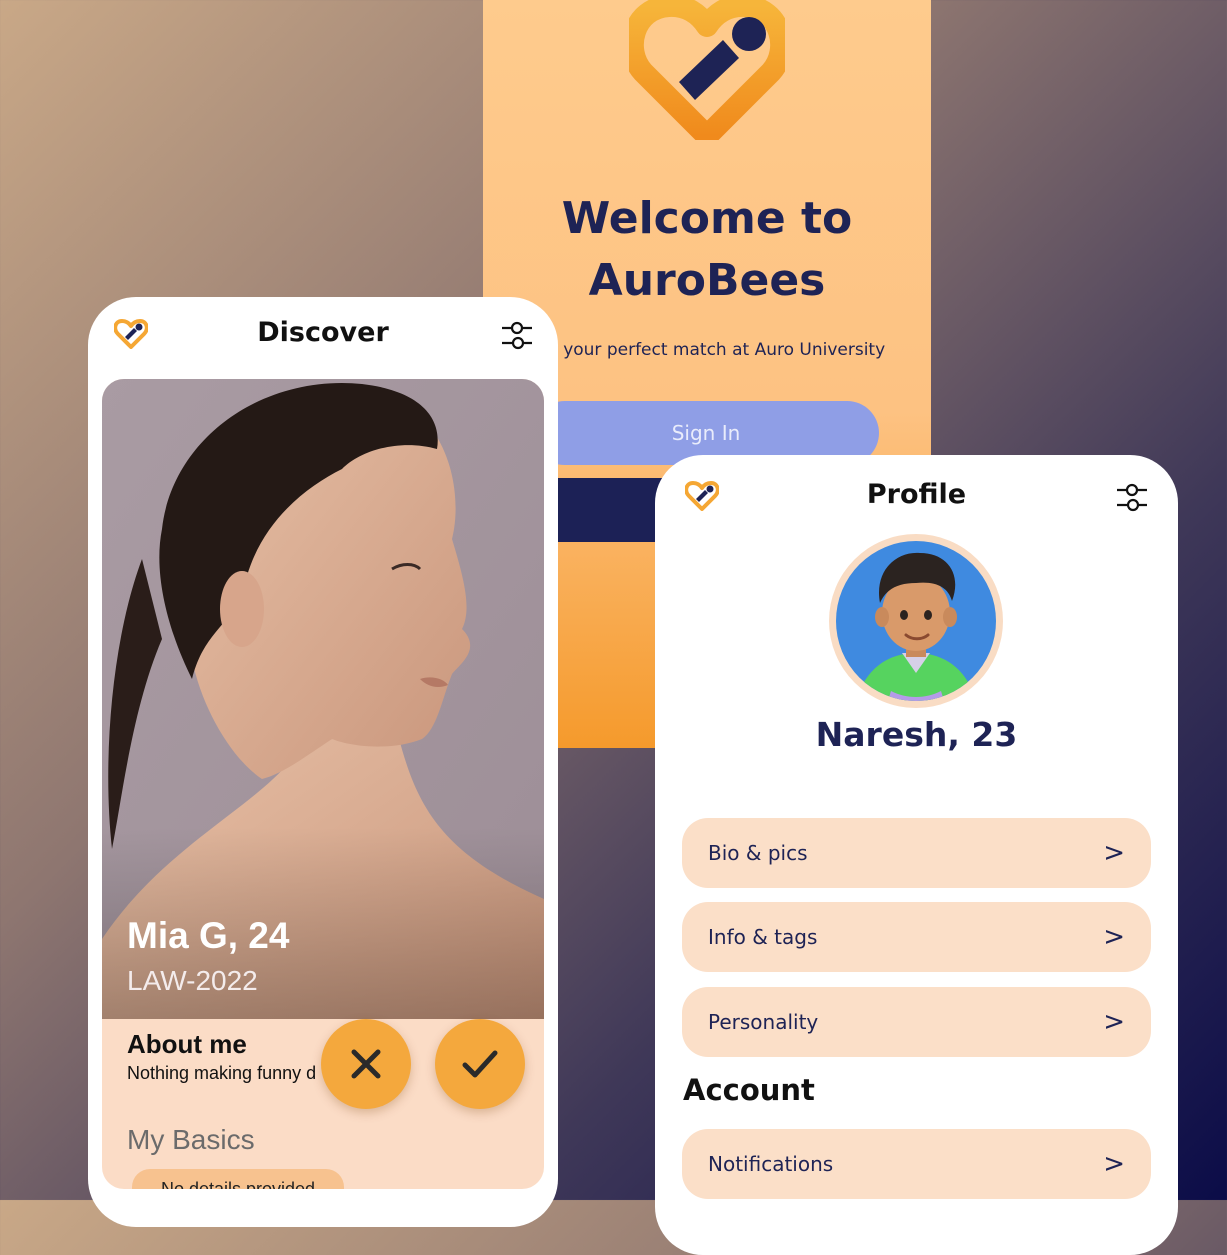 Image resolution: width=1227 pixels, height=1255 pixels. Describe the element at coordinates (707, 250) in the screenshot. I see `welcome-title: Welcome to AuroBees` at that location.